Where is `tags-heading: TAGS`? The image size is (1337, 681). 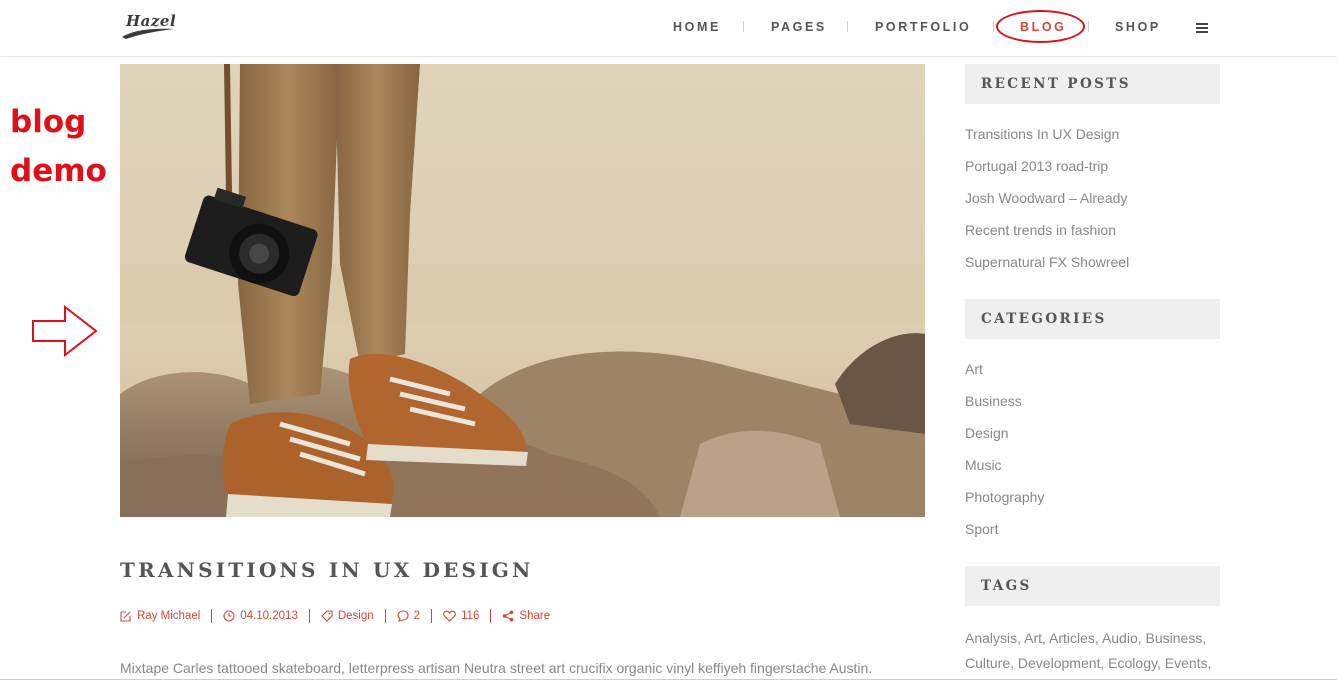
tags-heading: TAGS is located at coordinates (1092, 586).